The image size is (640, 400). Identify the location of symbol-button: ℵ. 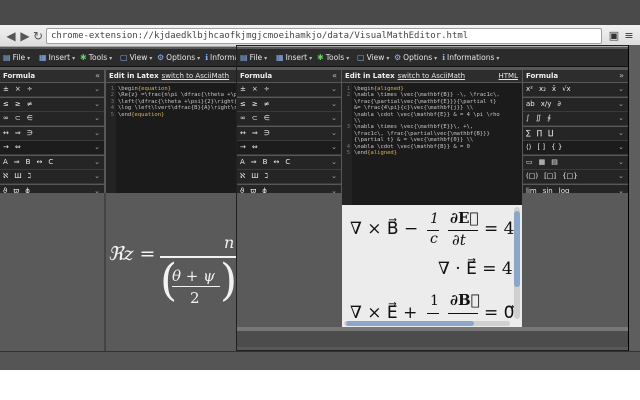
(242, 176).